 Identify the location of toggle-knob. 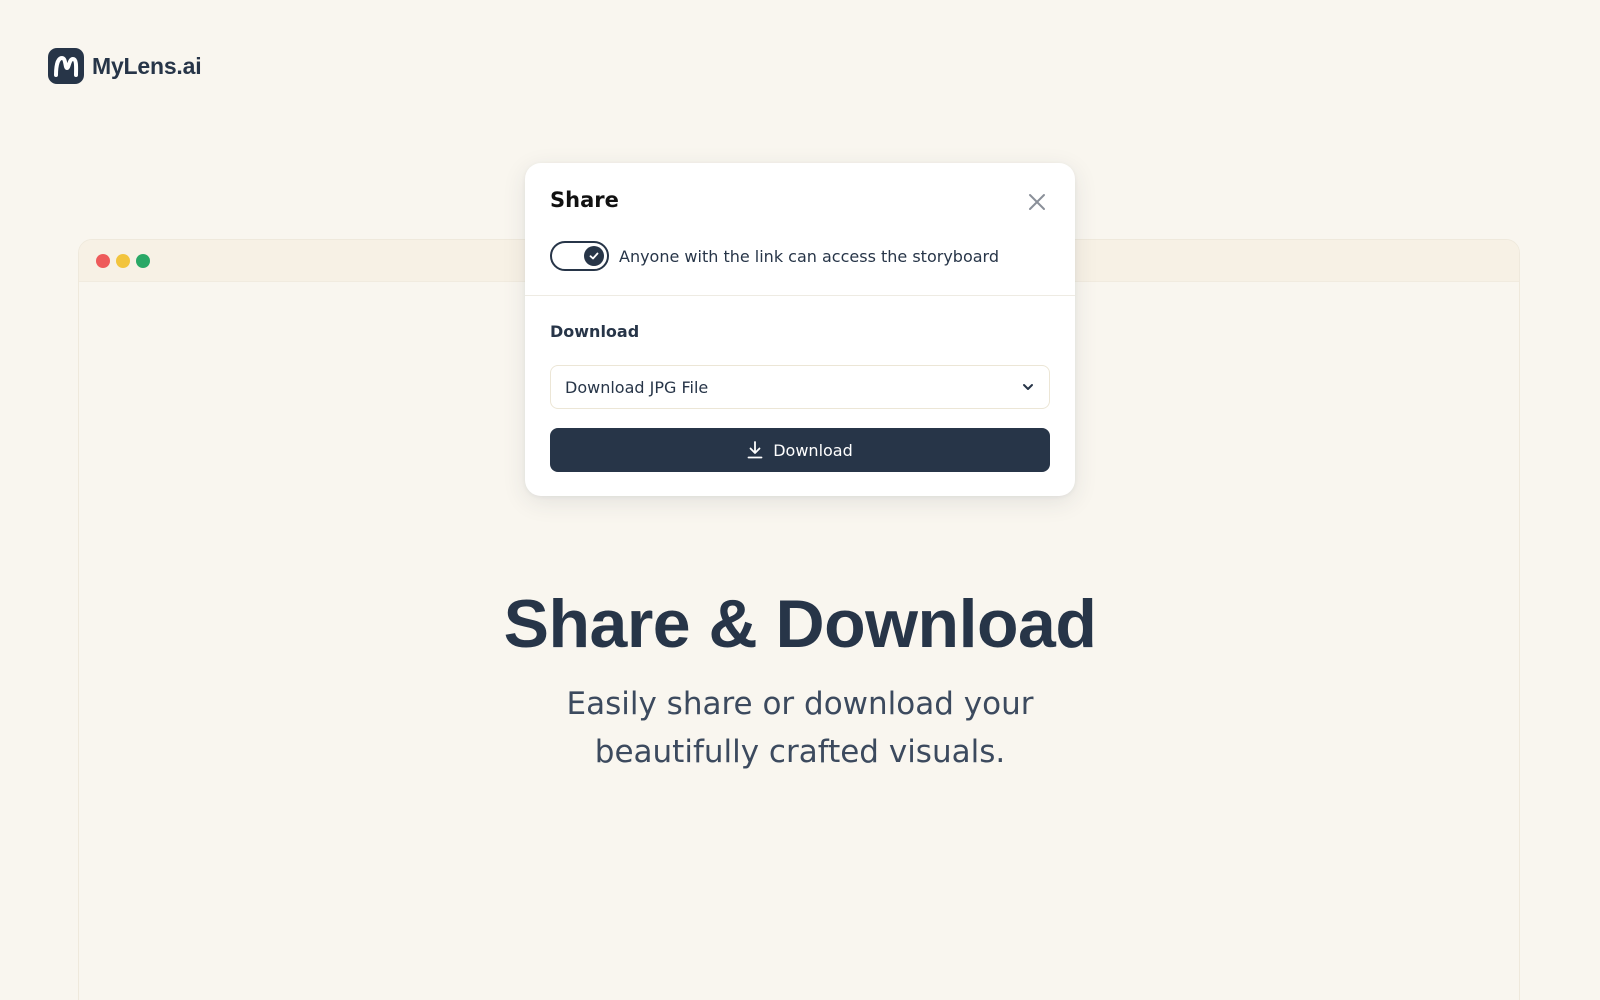
(594, 256).